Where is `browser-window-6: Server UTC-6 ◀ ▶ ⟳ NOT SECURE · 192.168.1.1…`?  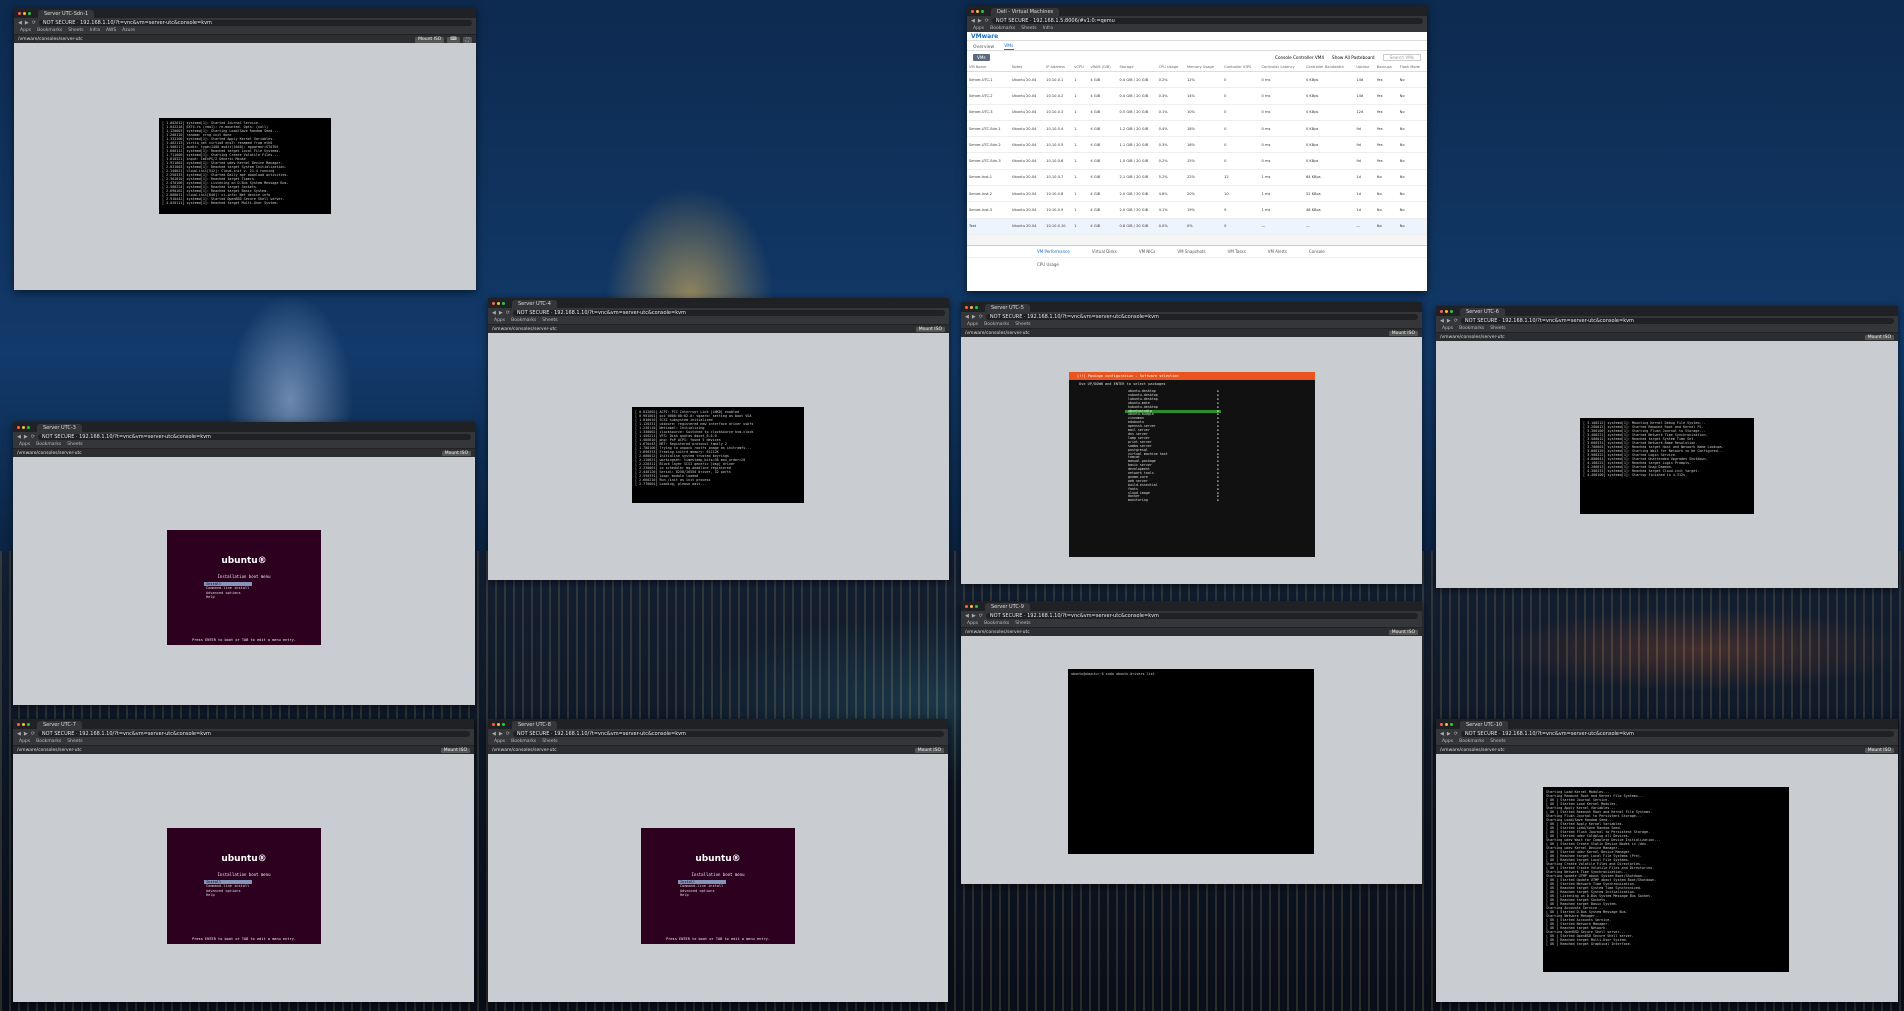 browser-window-6: Server UTC-6 ◀ ▶ ⟳ NOT SECURE · 192.168.1.1… is located at coordinates (1667, 447).